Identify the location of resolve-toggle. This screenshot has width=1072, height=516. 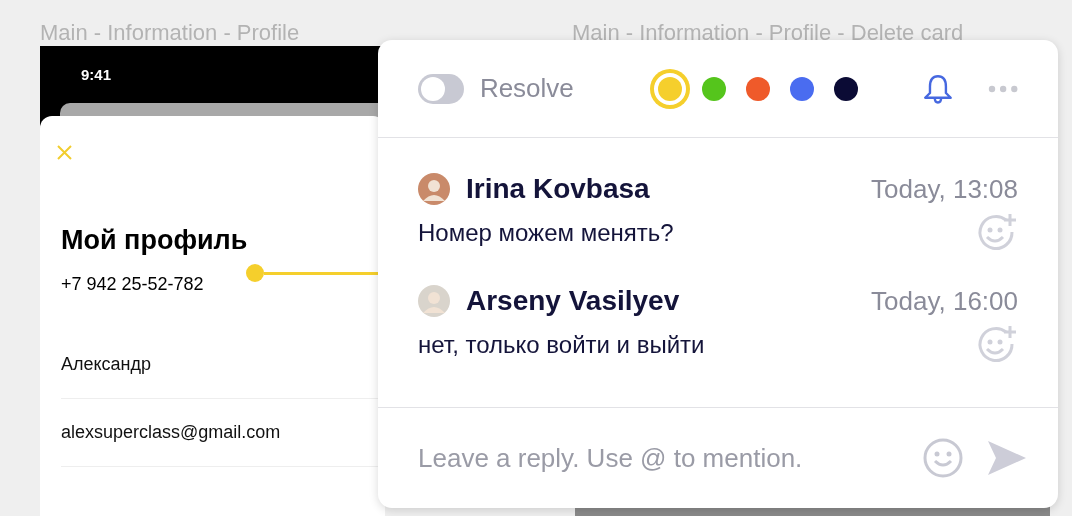
(441, 88).